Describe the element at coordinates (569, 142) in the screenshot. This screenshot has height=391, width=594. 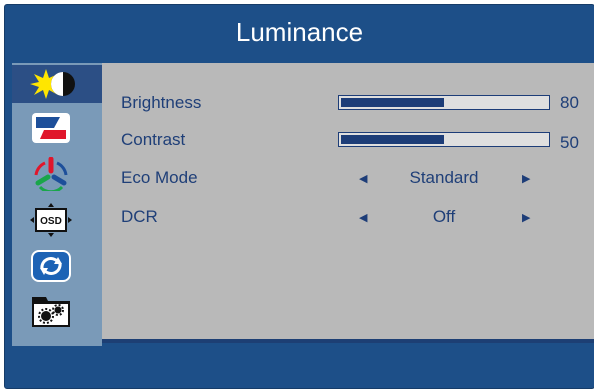
I see `contrast-value: 50` at that location.